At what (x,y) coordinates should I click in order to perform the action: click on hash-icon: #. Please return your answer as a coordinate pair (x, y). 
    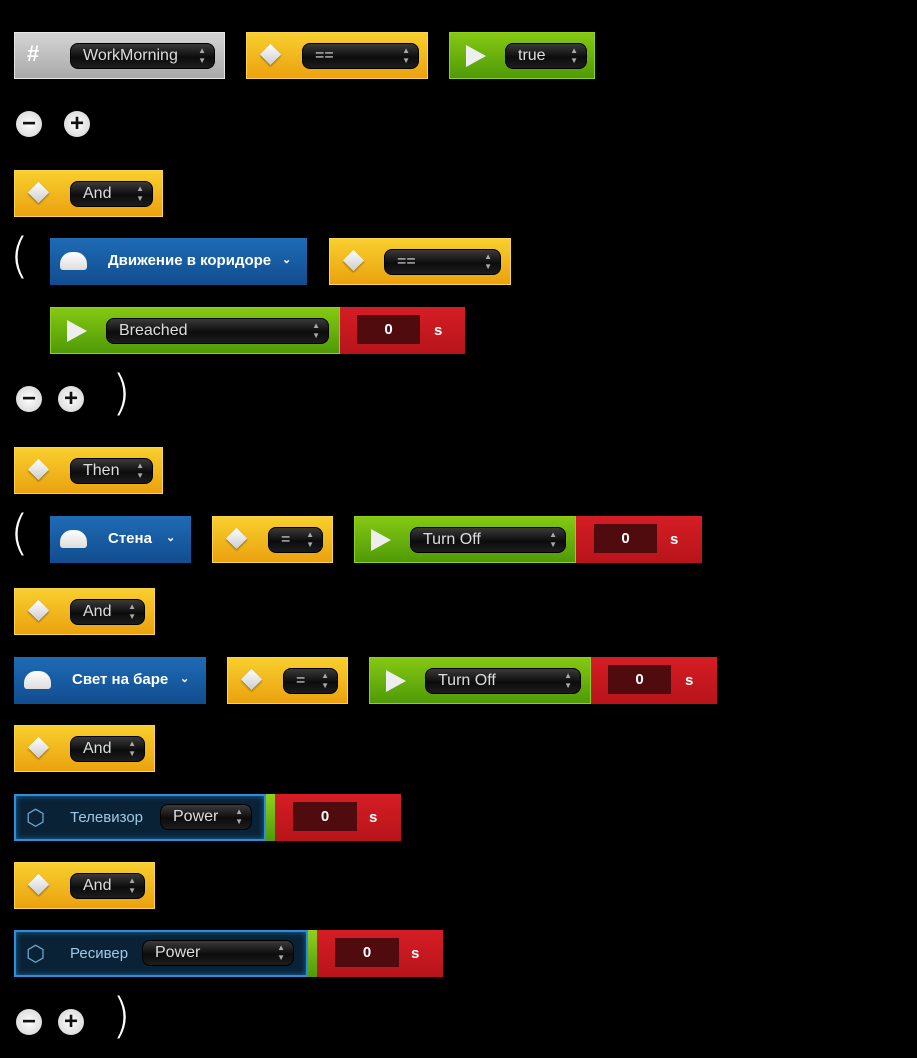
    Looking at the image, I should click on (33, 53).